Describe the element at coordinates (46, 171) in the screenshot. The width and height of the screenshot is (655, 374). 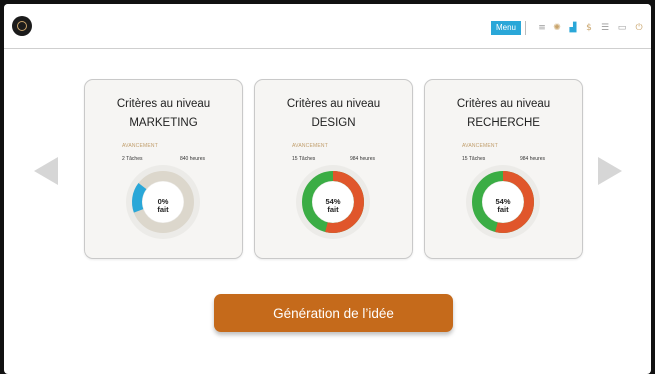
I see `previous-arrow-icon` at that location.